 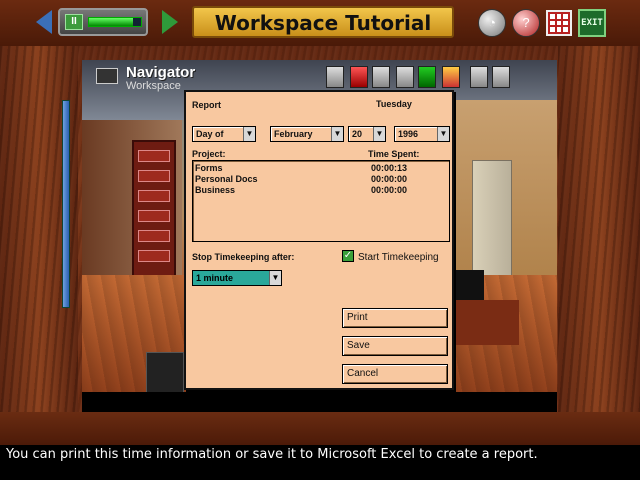 What do you see at coordinates (405, 77) in the screenshot?
I see `picture-icon` at bounding box center [405, 77].